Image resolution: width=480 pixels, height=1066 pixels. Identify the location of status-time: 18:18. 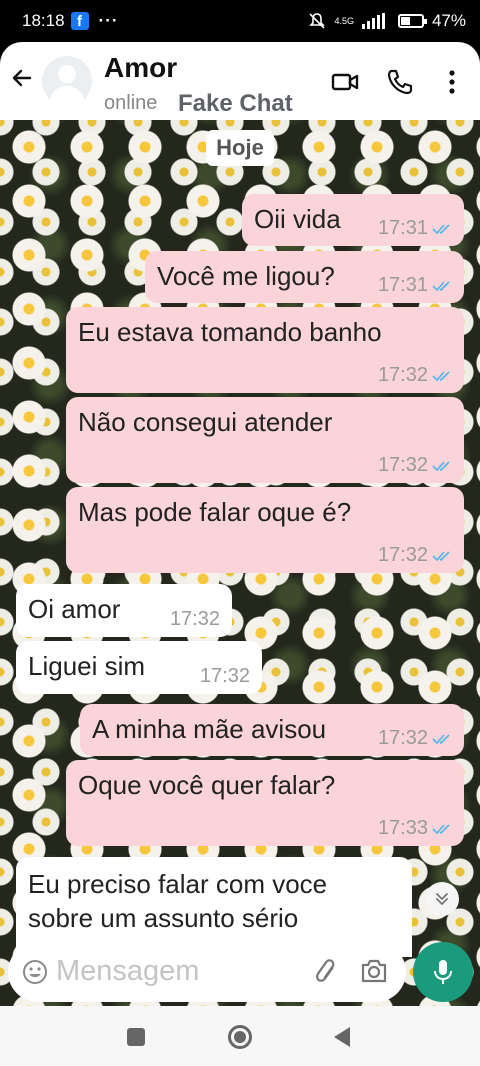
(43, 20).